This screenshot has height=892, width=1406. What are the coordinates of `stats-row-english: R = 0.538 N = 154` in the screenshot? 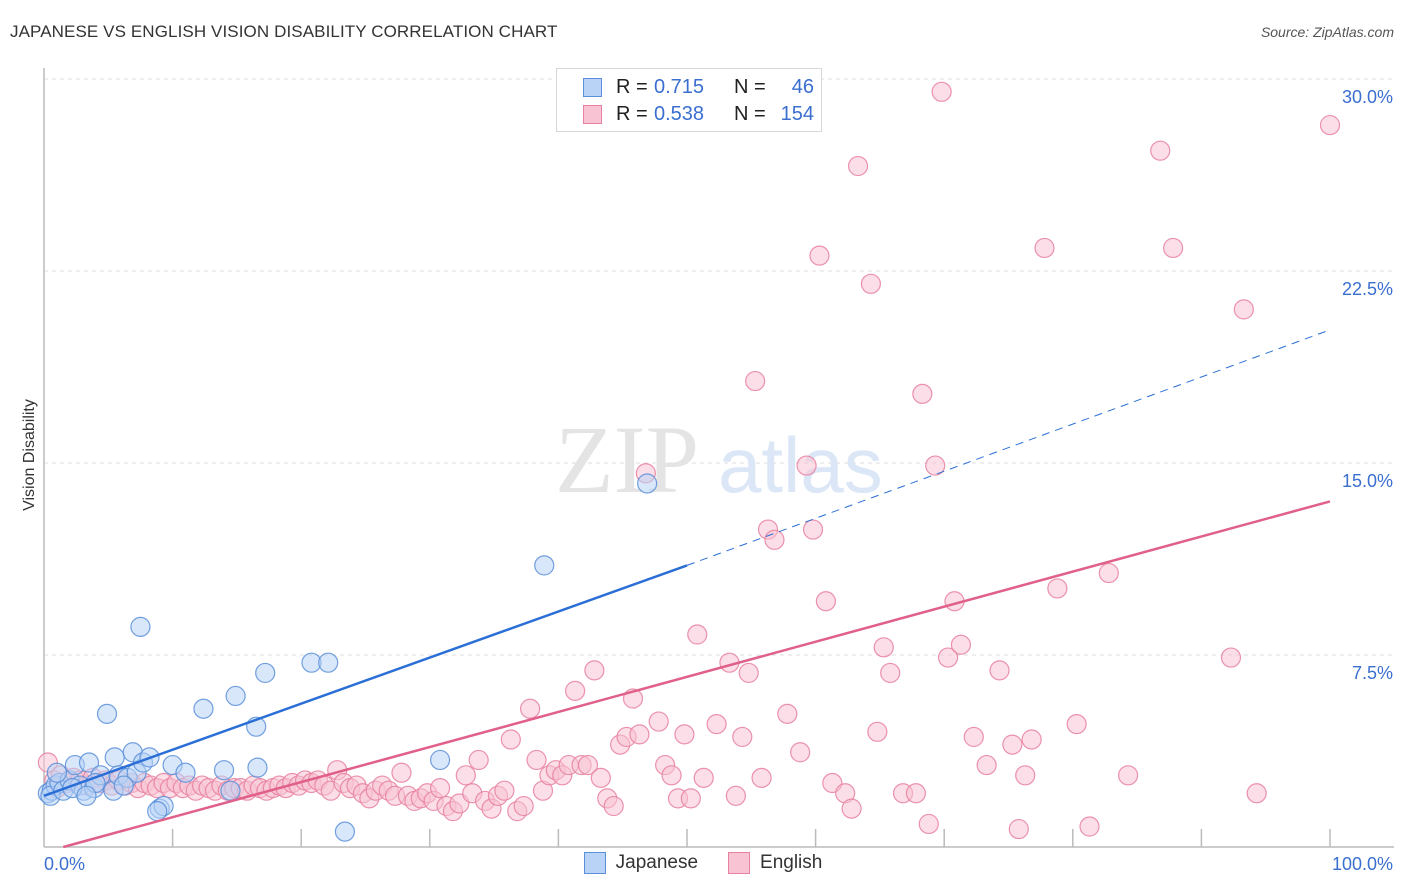 It's located at (698, 114).